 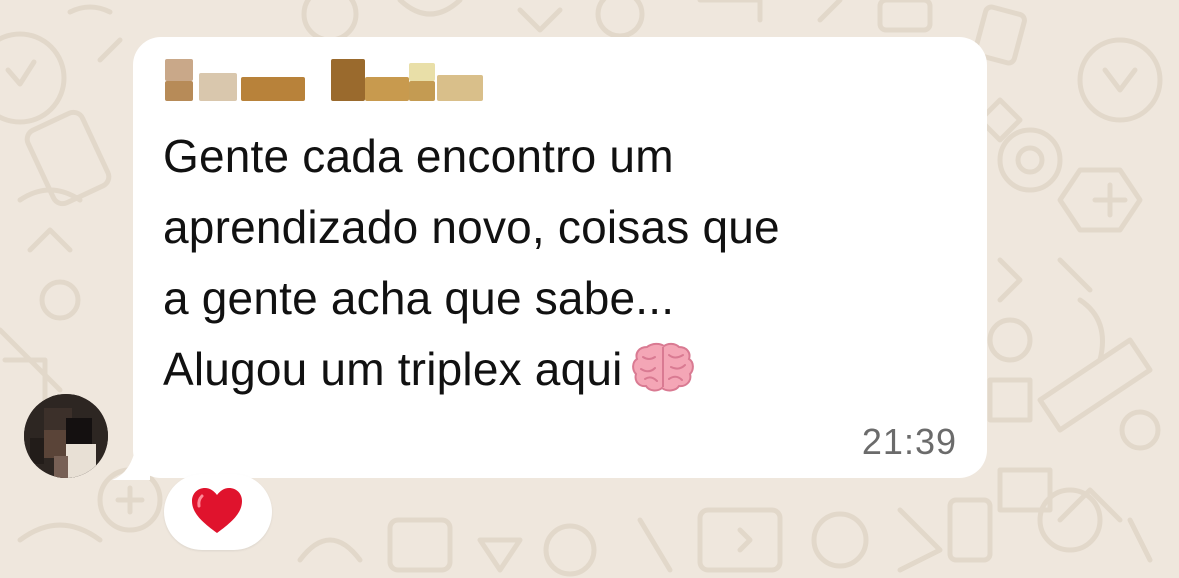 I want to click on reaction-pill, so click(x=218, y=512).